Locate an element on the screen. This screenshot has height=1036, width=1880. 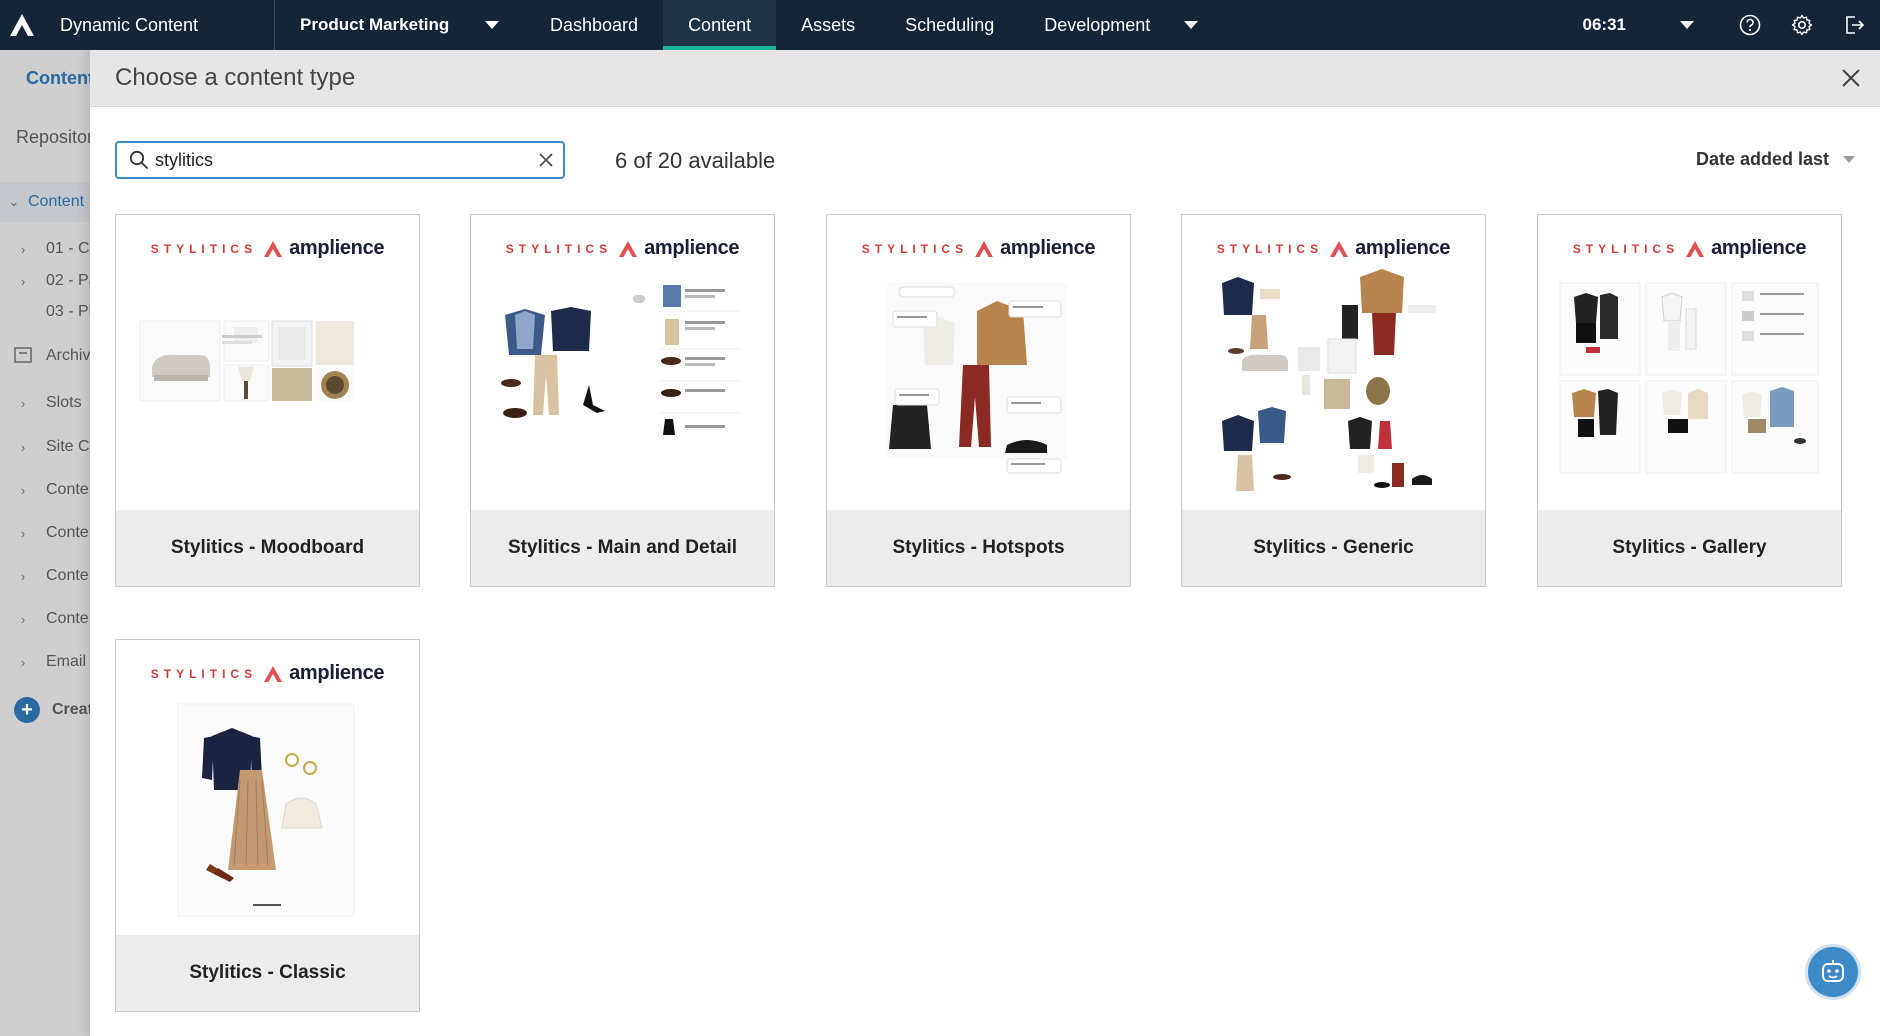
content-type-card-generic: STYLITICS amplience Stylitics - Generic is located at coordinates (1333, 400).